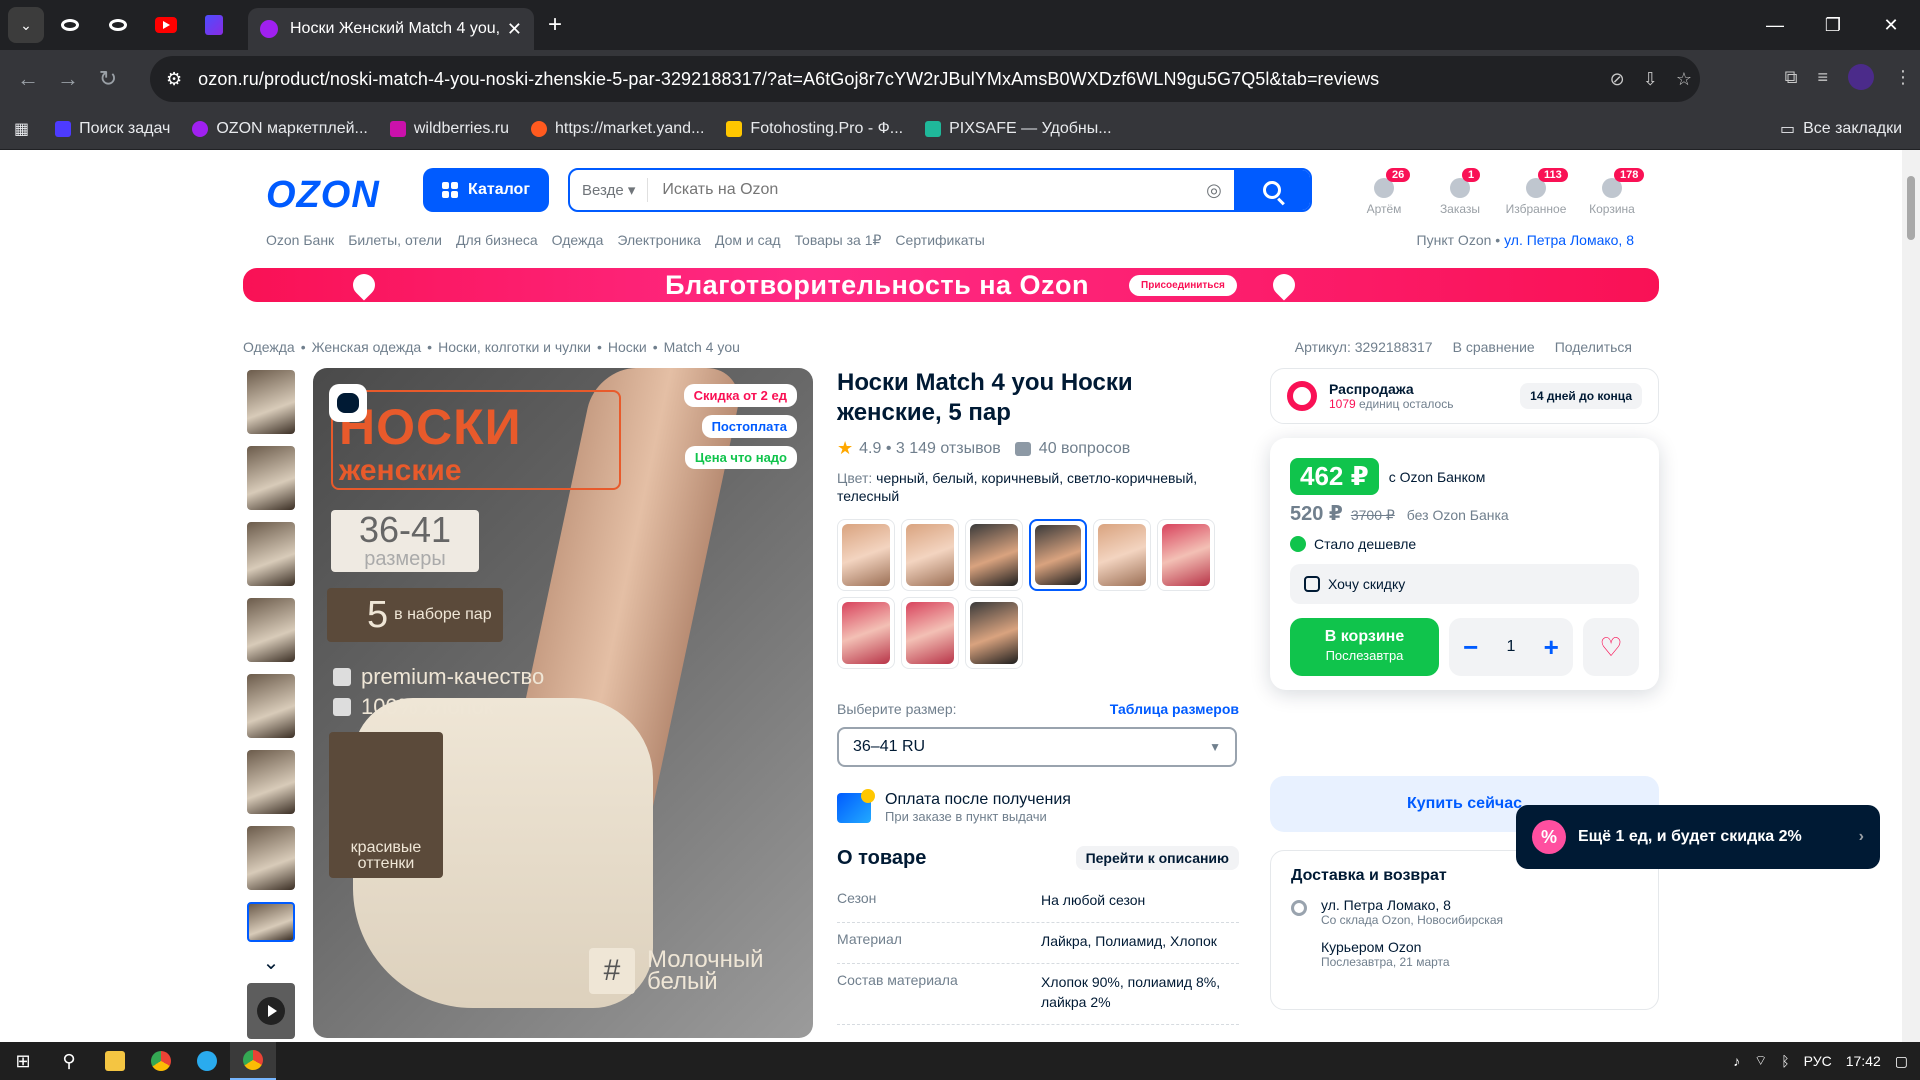  Describe the element at coordinates (391, 29) in the screenshot. I see `active-tab: Носки Женский Match 4 you, р ✕` at that location.